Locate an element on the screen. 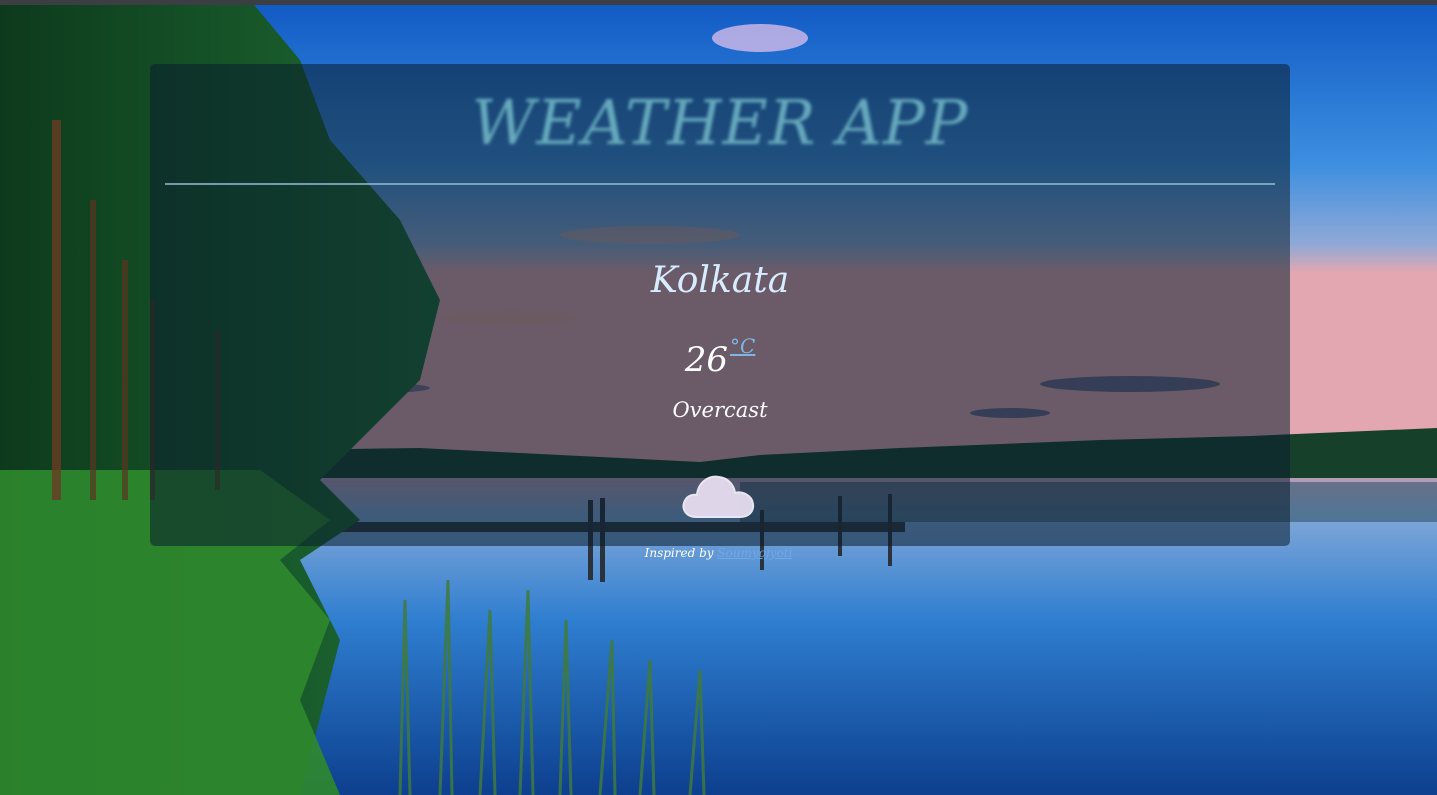  card-header: WEATHER APP is located at coordinates (720, 124).